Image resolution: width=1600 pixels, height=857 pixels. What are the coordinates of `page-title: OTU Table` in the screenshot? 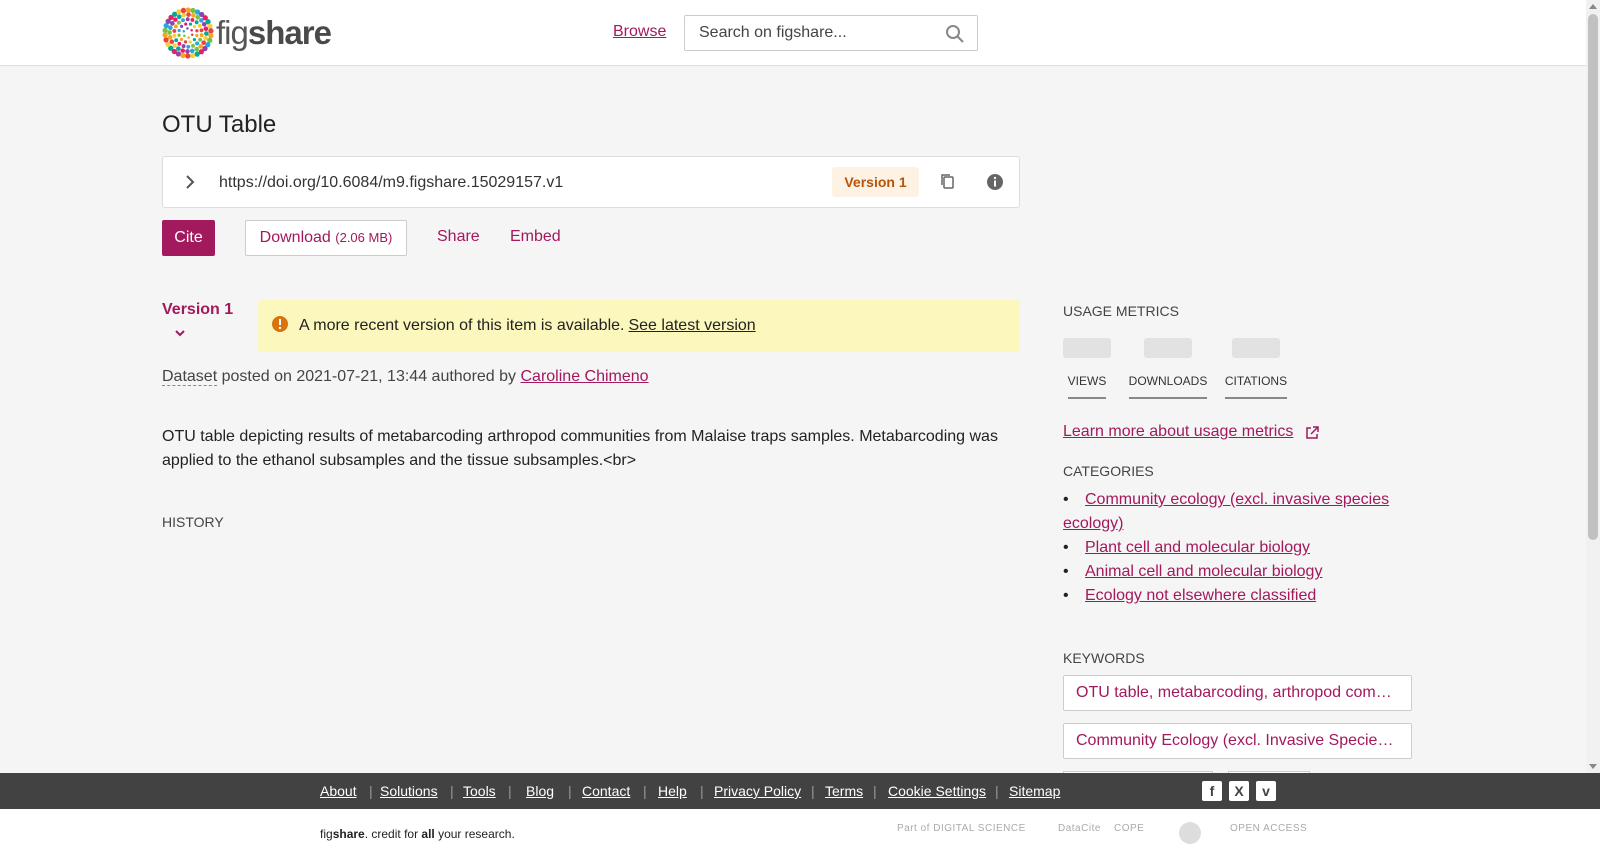 It's located at (219, 124).